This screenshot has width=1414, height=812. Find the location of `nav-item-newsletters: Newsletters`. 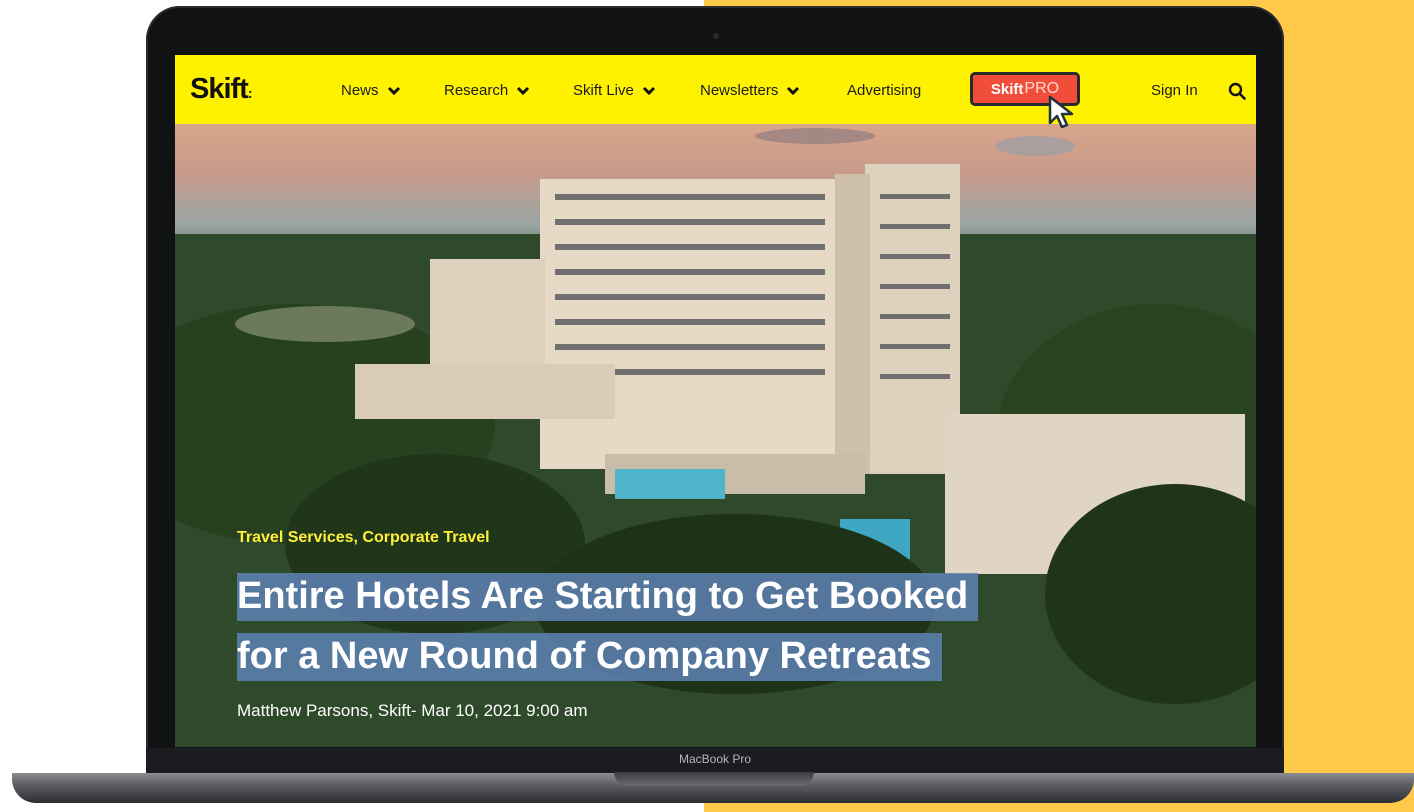

nav-item-newsletters: Newsletters is located at coordinates (750, 90).